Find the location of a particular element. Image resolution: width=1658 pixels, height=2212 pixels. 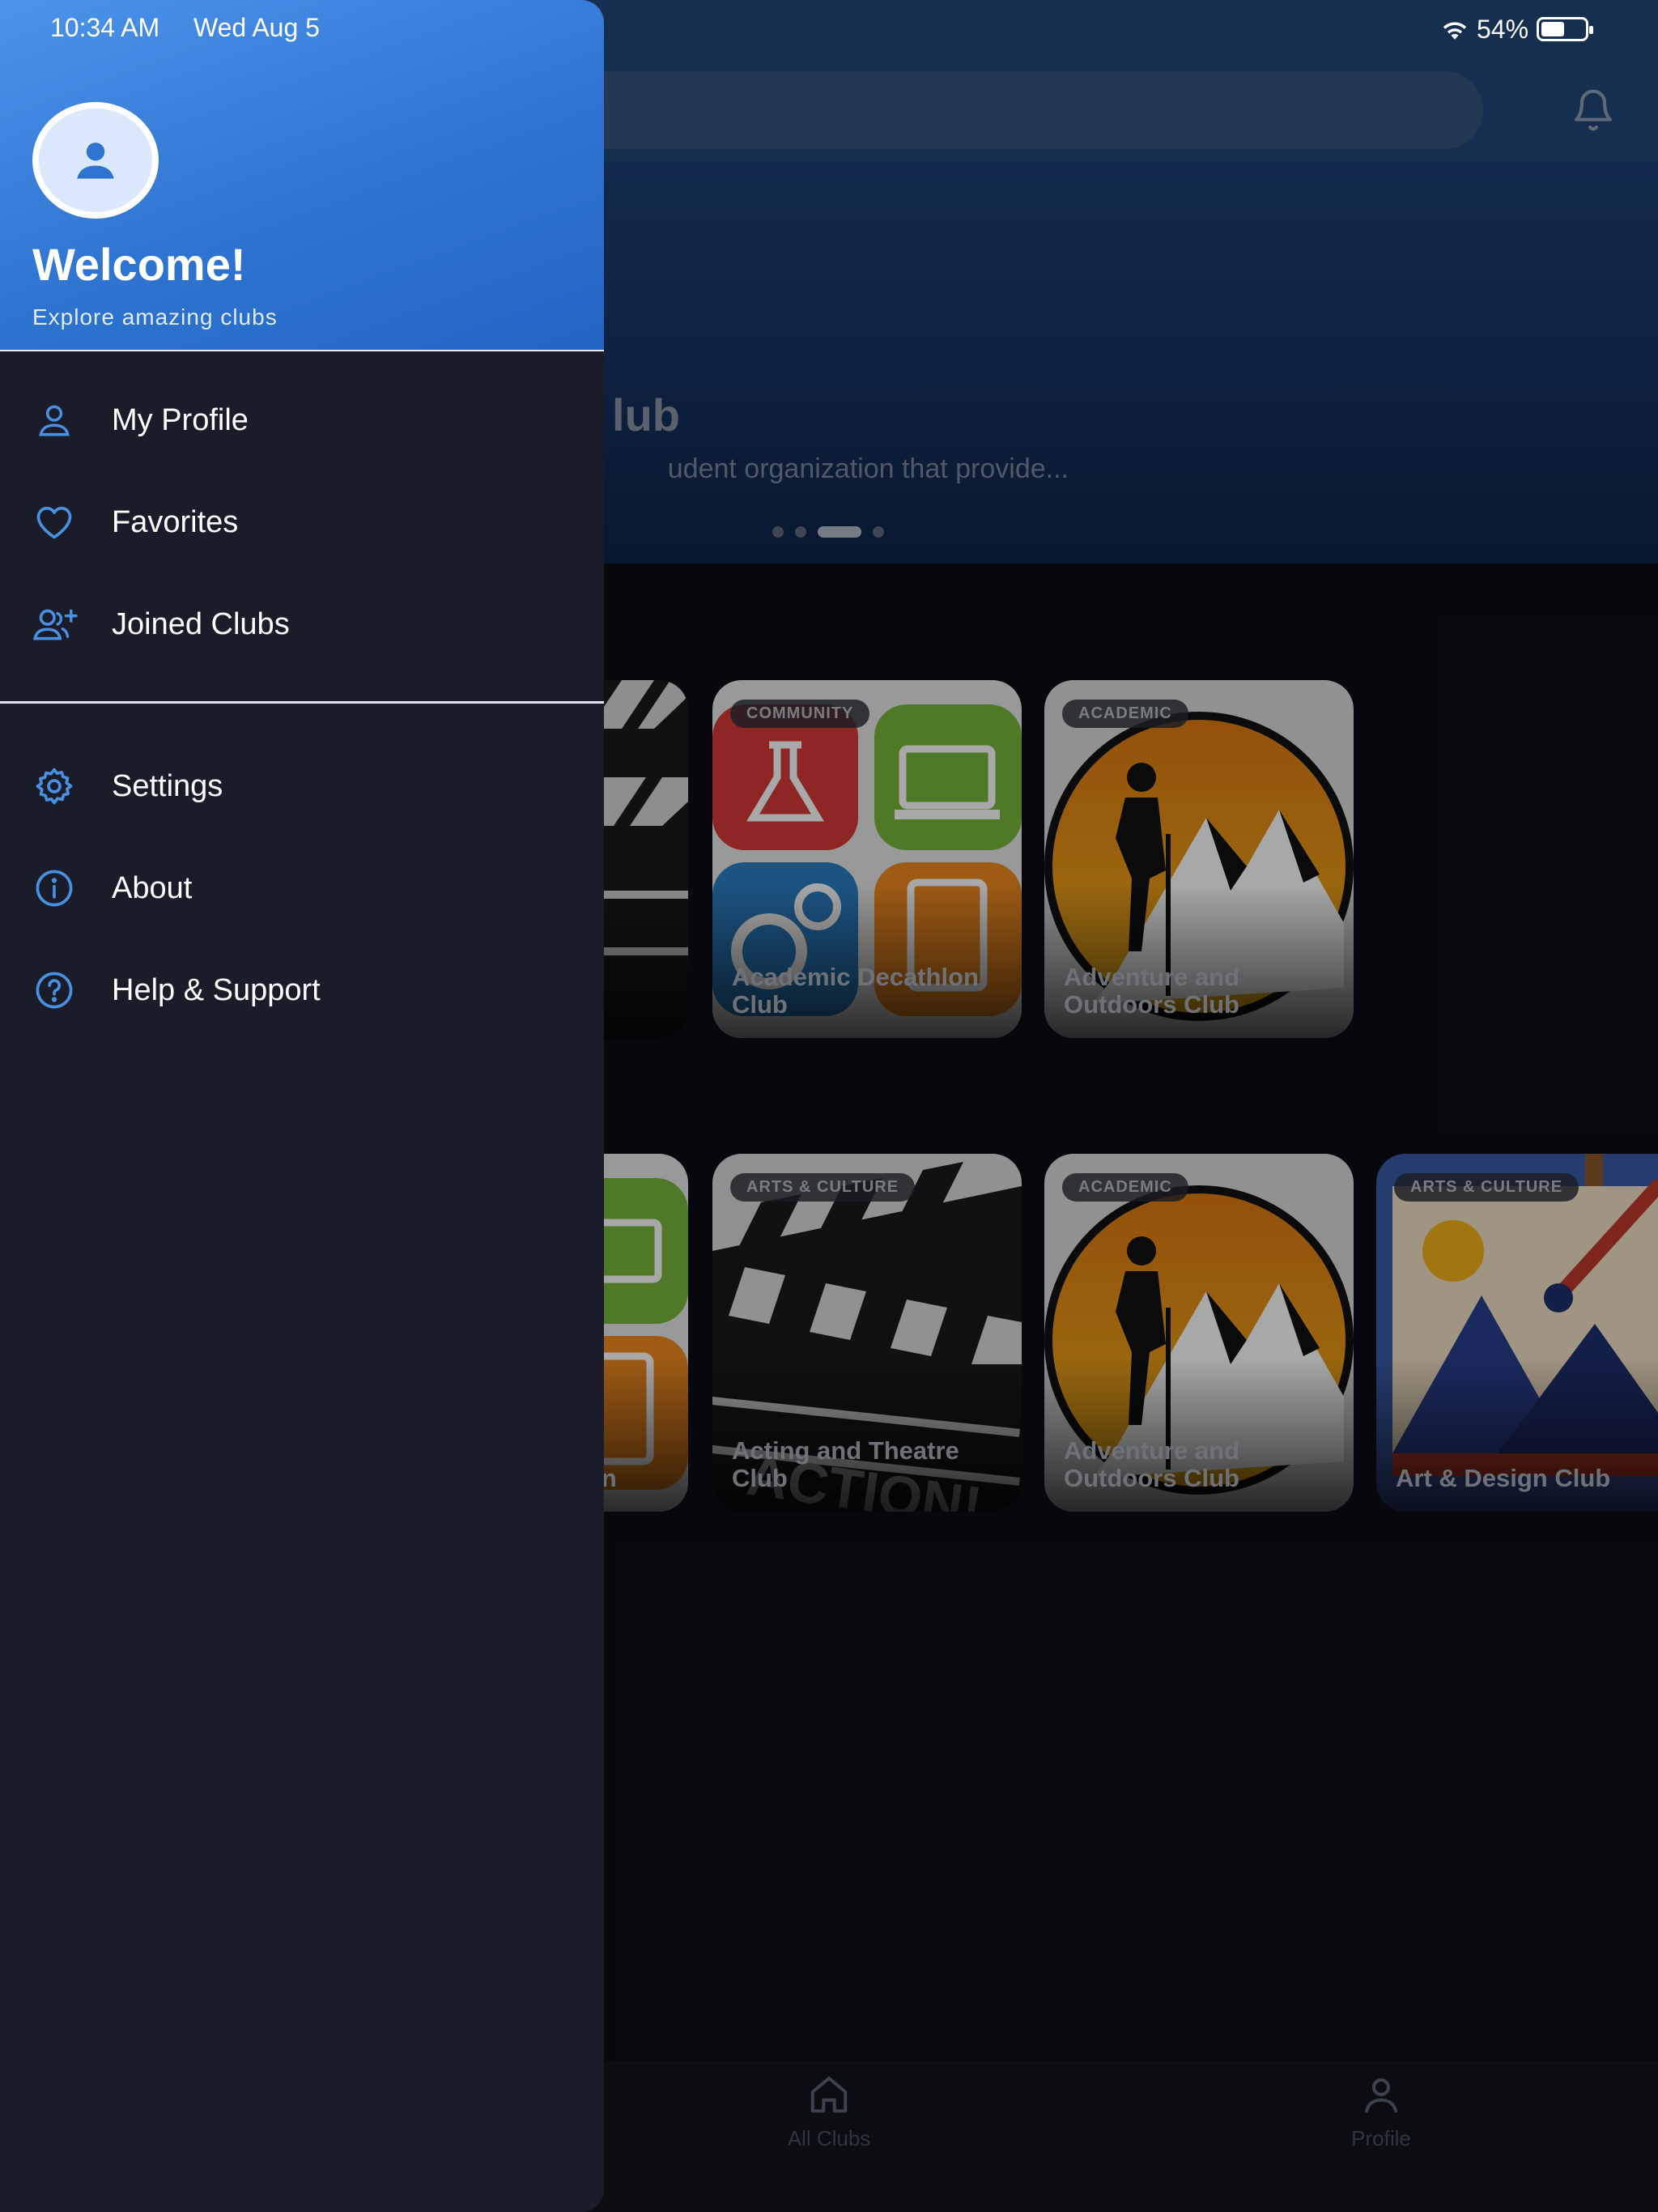

welcome-subtitle: Explore amazing clubs is located at coordinates (155, 317).